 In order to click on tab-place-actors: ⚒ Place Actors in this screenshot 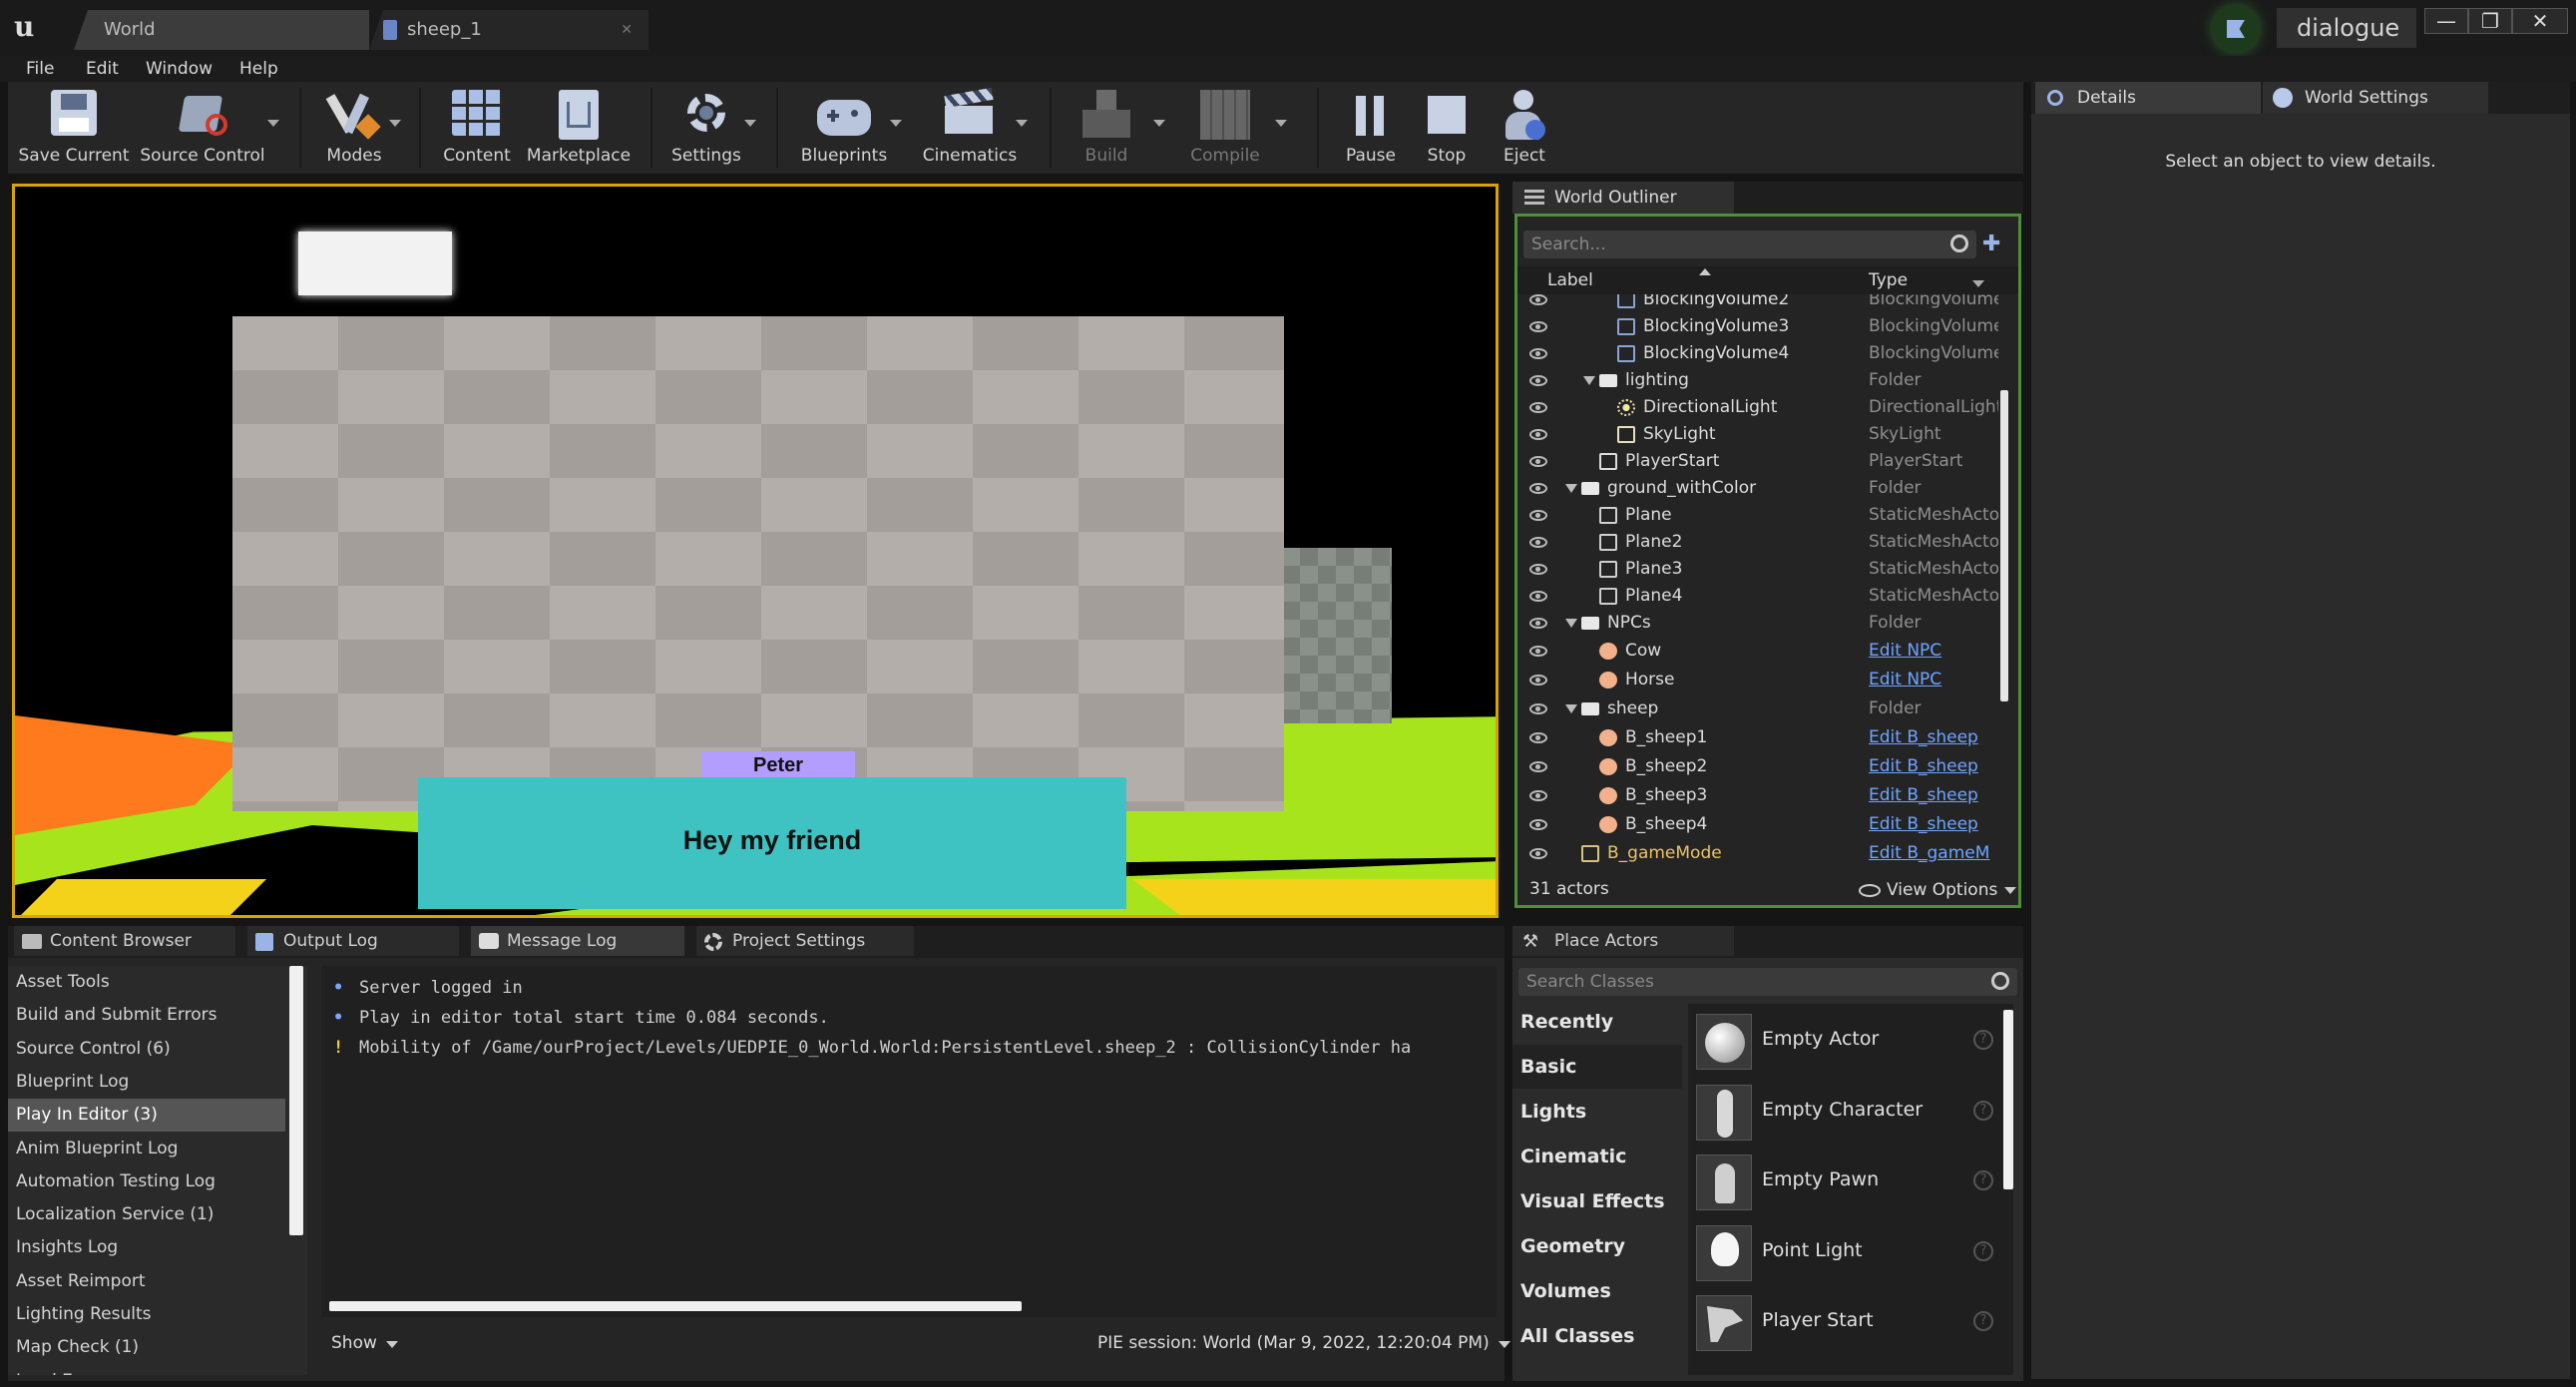, I will do `click(1623, 941)`.